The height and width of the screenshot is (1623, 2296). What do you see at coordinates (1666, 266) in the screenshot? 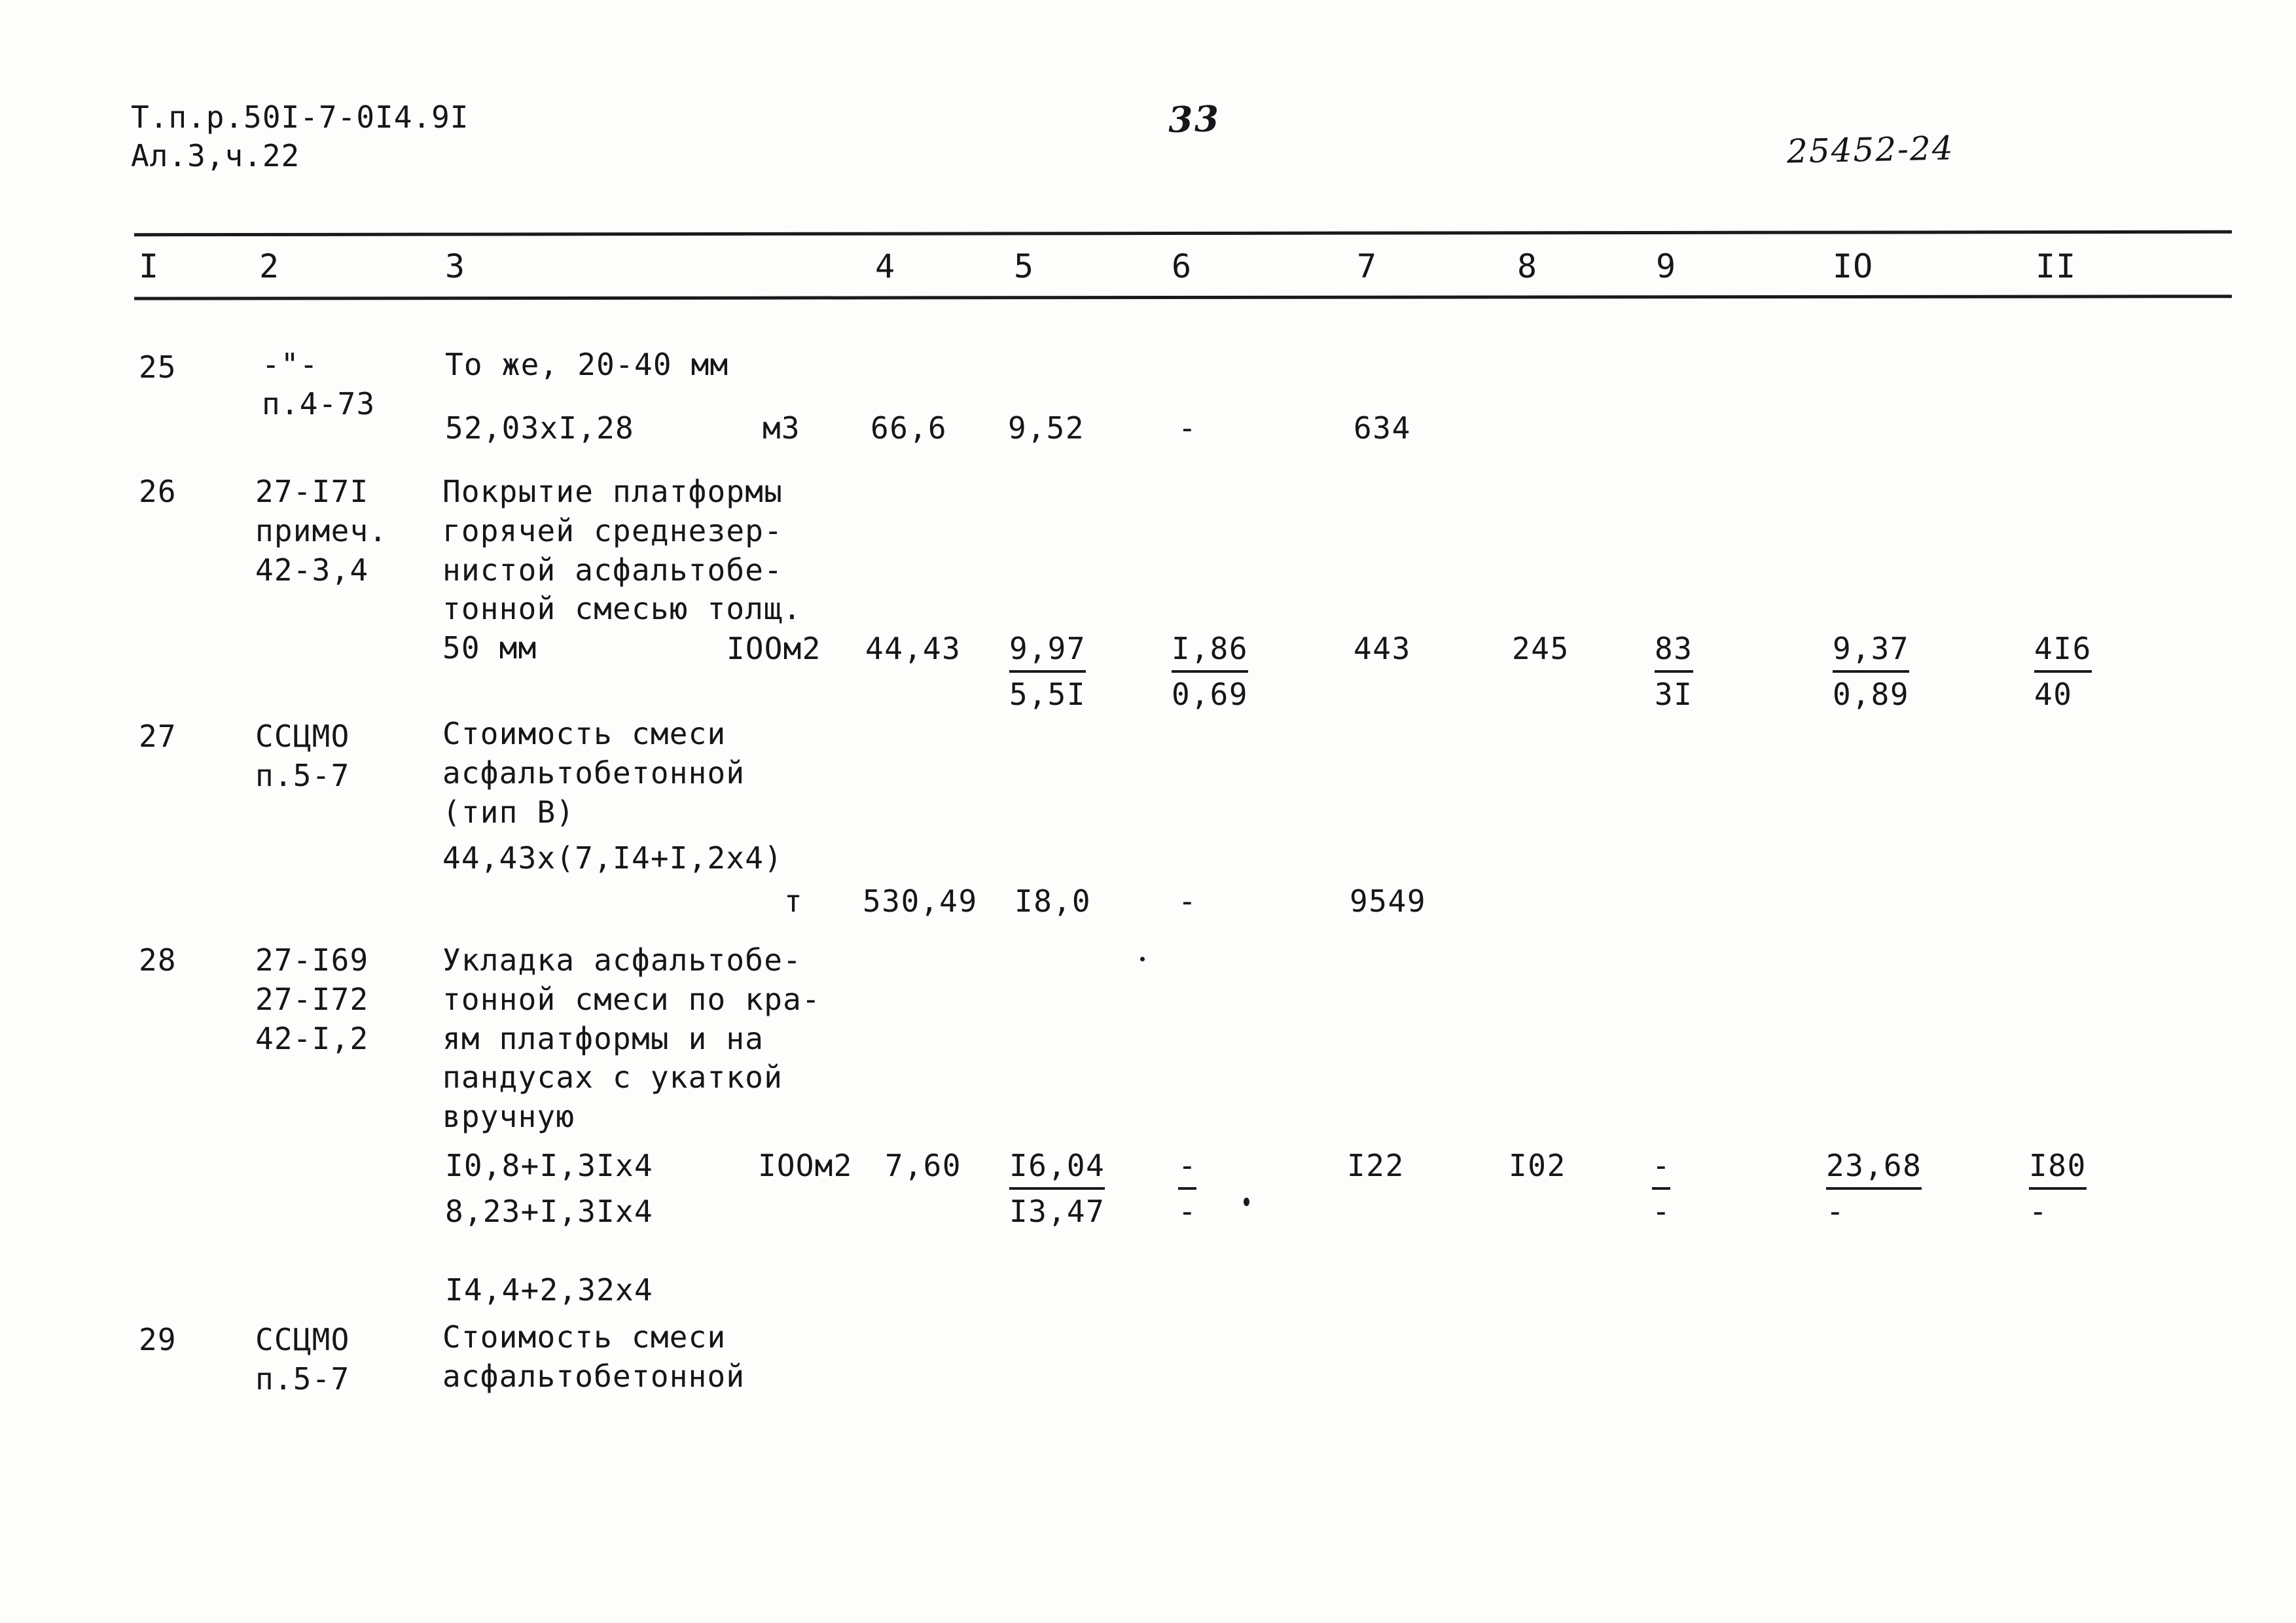
I see `column-header-9: 9` at bounding box center [1666, 266].